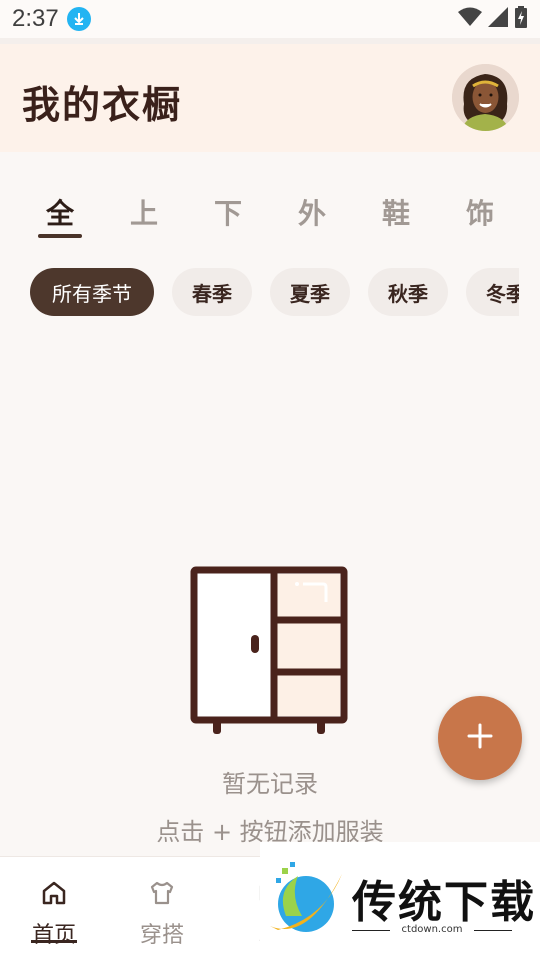 This screenshot has height=960, width=540. I want to click on nav-outfits-label: 穿搭, so click(161, 935).